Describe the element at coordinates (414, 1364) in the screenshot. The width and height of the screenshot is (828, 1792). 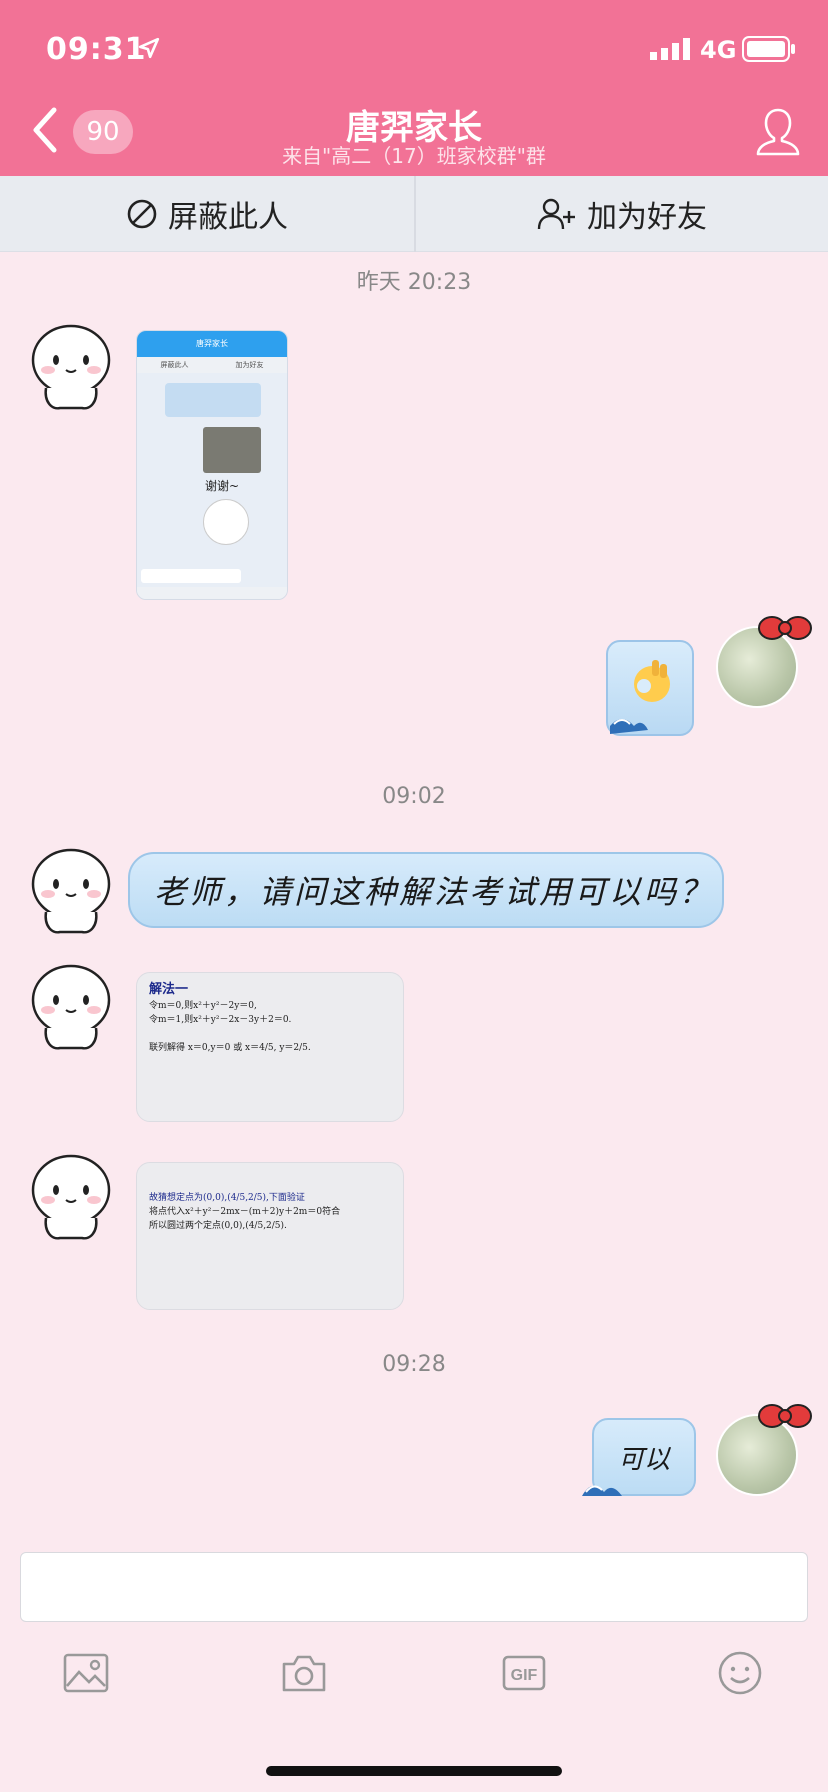
I see `timestamp: 09:28` at that location.